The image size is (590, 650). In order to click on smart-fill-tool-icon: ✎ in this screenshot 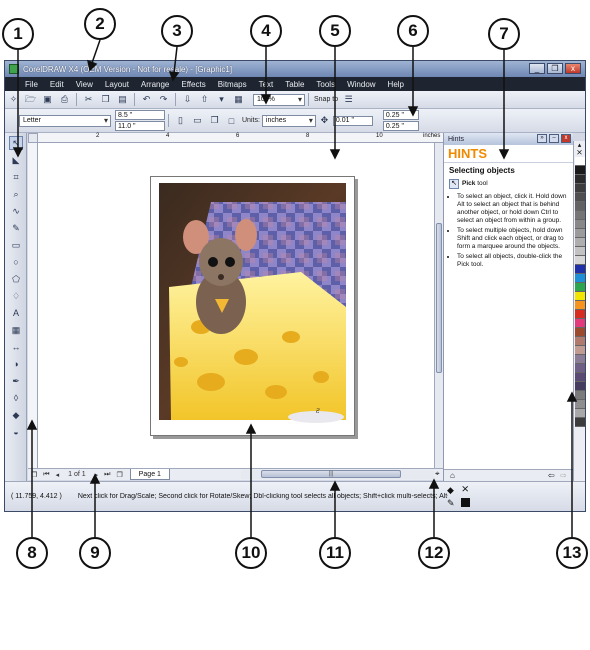, I will do `click(16, 228)`.